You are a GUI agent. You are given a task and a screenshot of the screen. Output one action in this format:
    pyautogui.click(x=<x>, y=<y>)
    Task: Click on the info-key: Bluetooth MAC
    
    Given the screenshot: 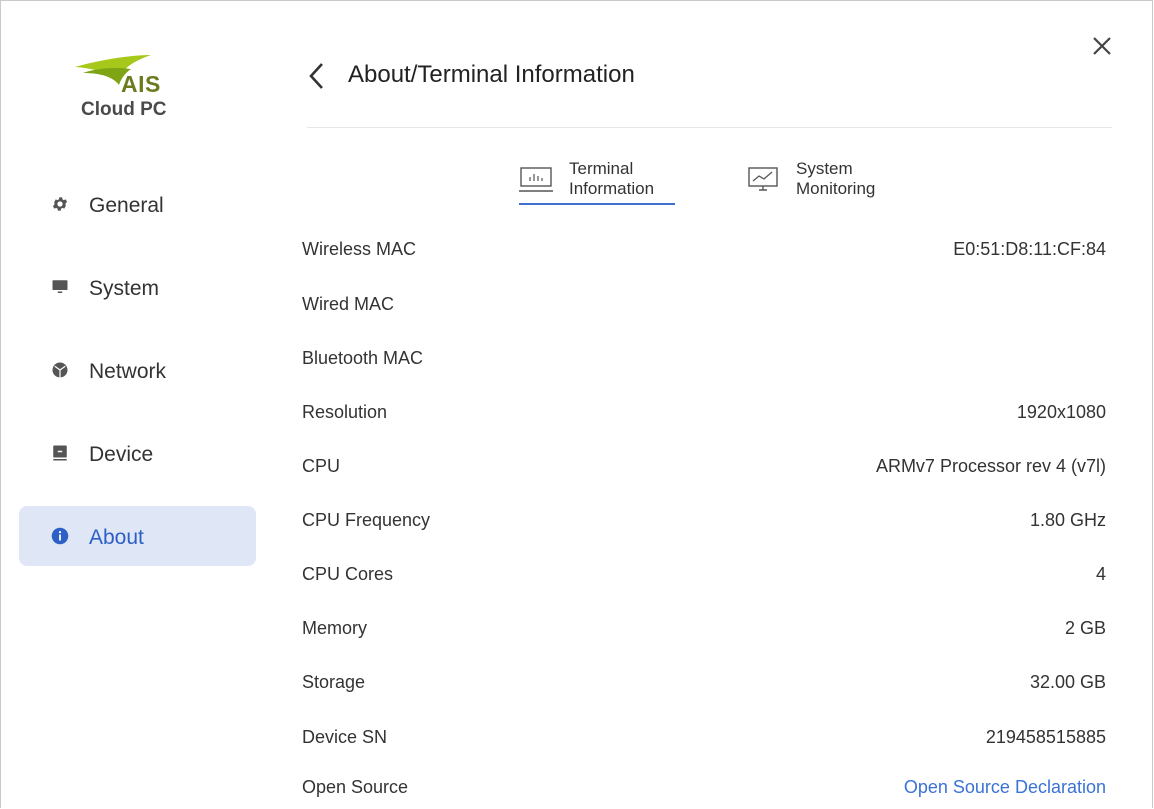 What is the action you would take?
    pyautogui.click(x=363, y=358)
    